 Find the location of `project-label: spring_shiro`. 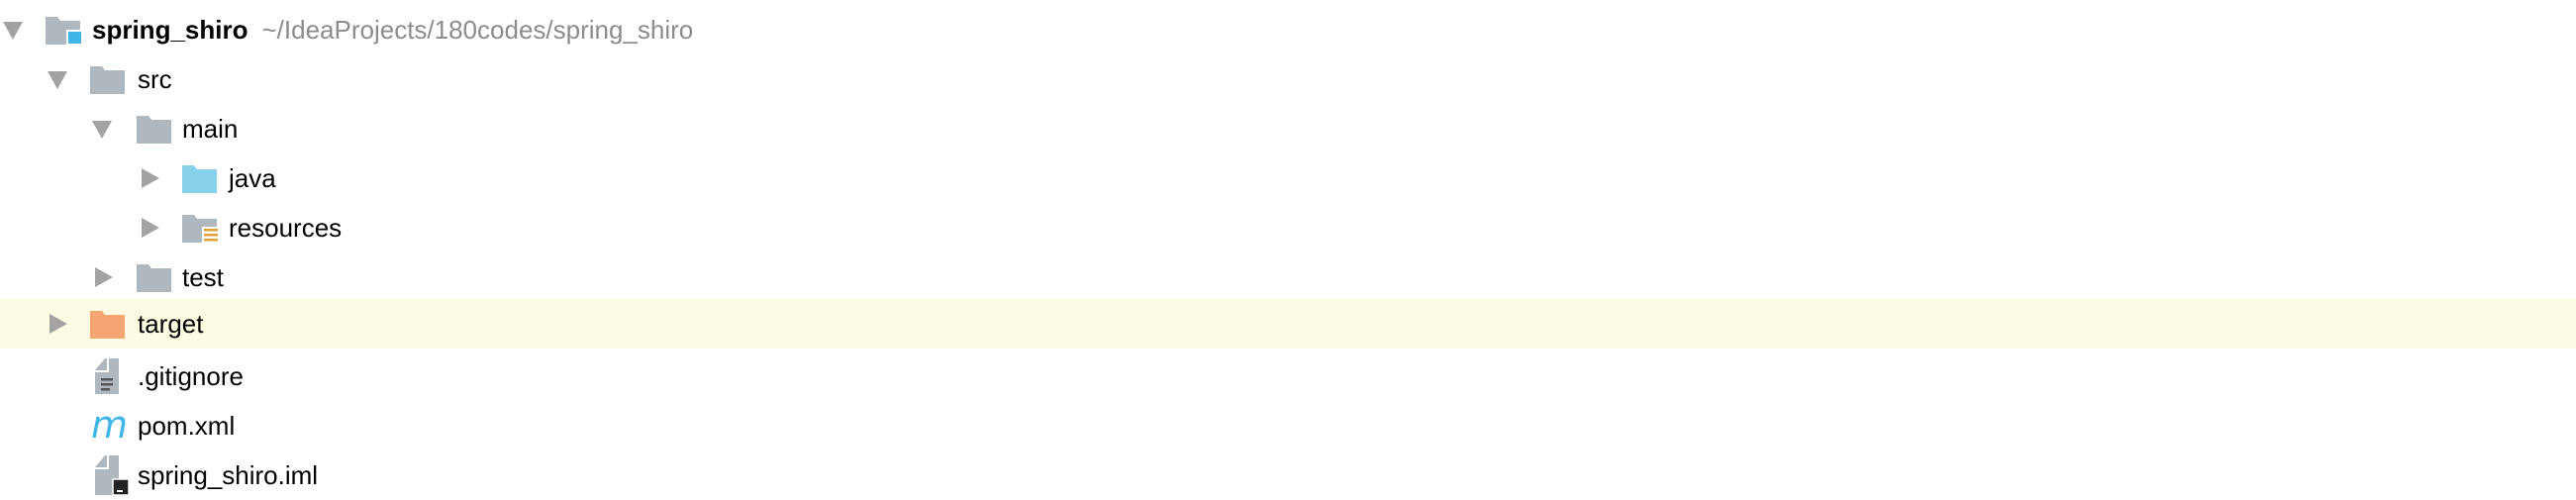

project-label: spring_shiro is located at coordinates (170, 30).